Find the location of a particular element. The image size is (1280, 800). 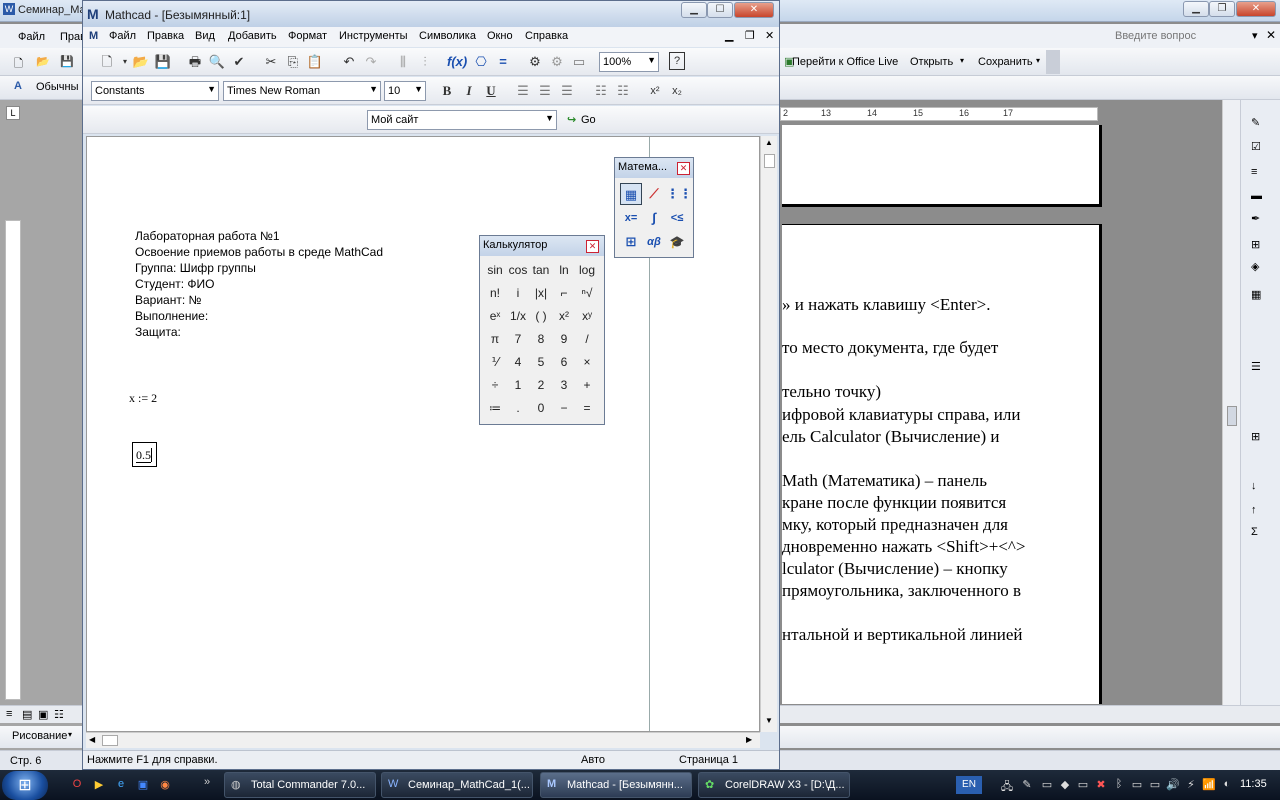

doc-line: Выполнение: is located at coordinates (171, 316).